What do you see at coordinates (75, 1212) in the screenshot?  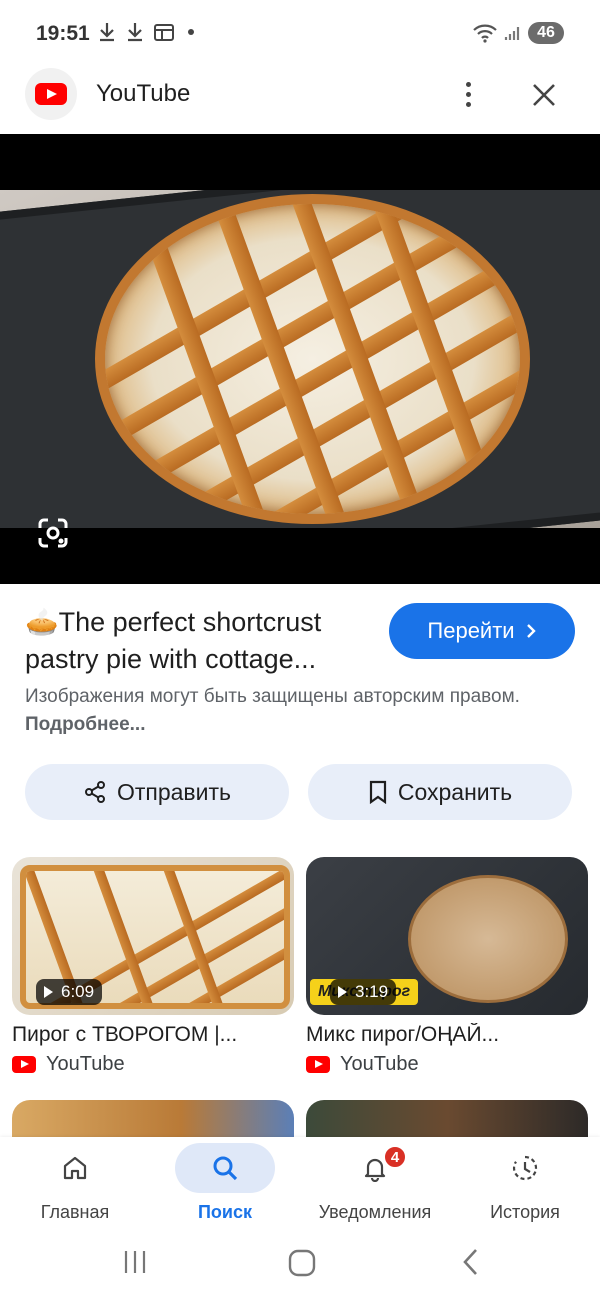 I see `nav-home-label: Главная` at bounding box center [75, 1212].